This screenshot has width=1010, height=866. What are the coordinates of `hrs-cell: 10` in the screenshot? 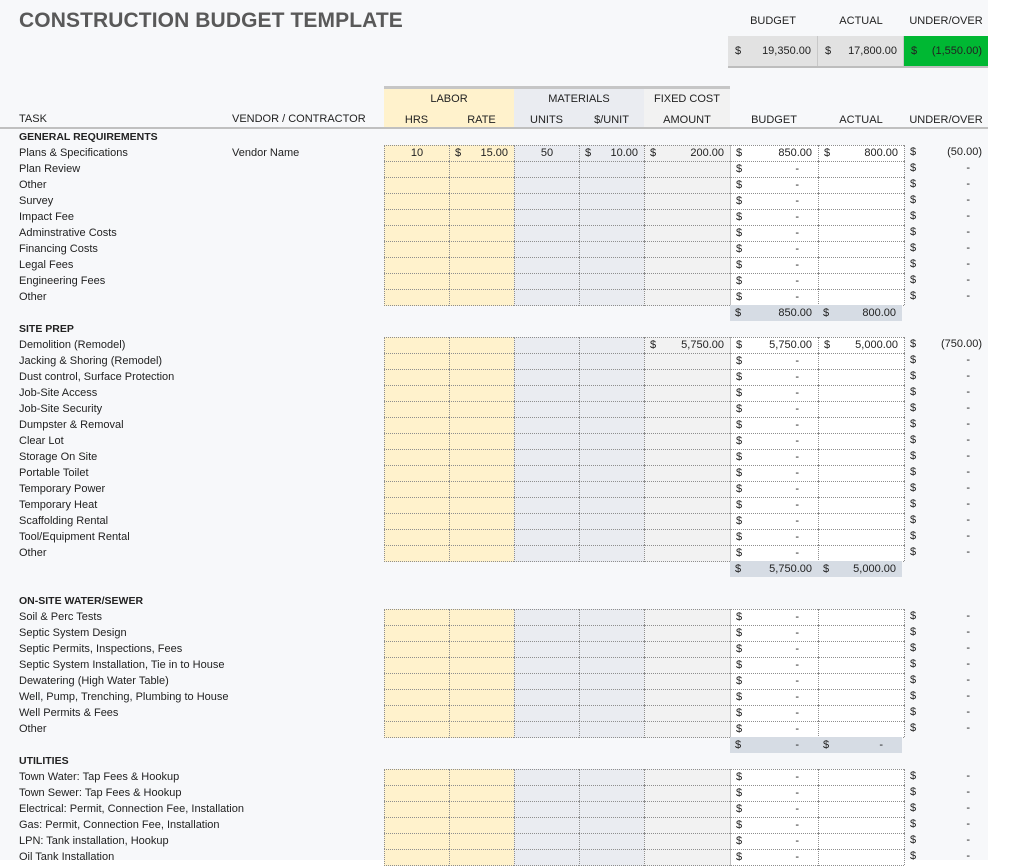 It's located at (416, 153).